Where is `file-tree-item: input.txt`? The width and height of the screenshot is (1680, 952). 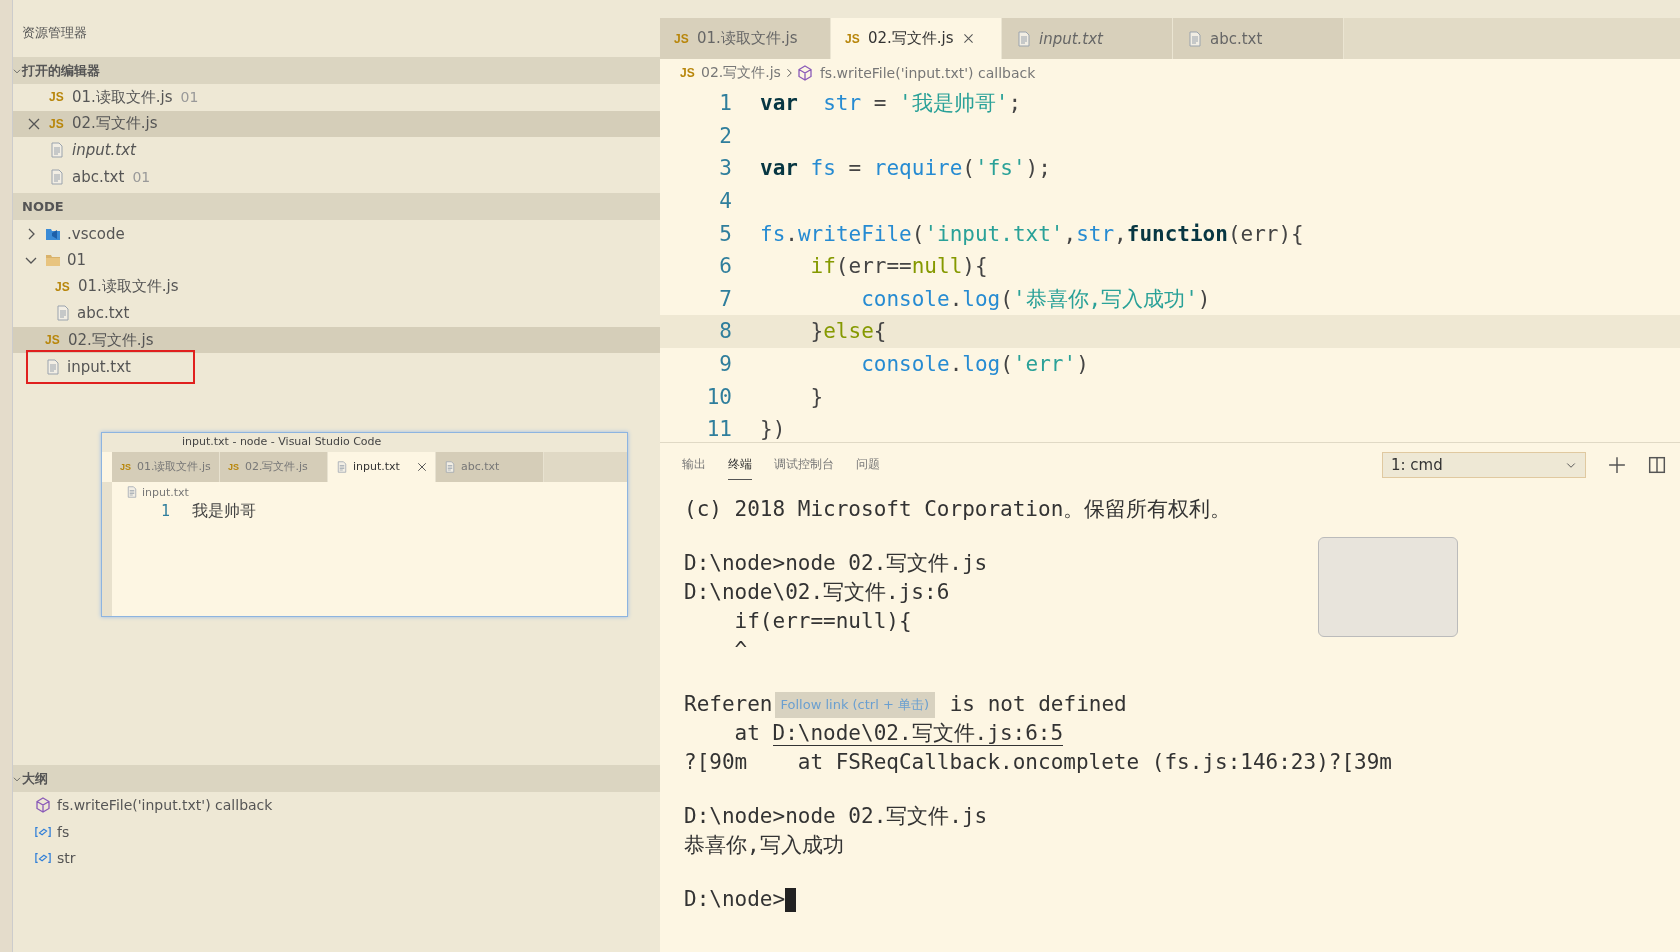 file-tree-item: input.txt is located at coordinates (336, 366).